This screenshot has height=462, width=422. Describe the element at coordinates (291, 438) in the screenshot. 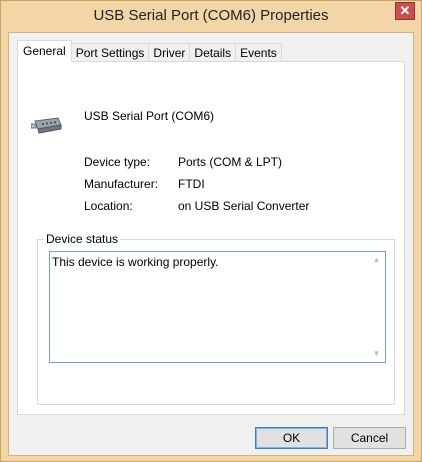

I see `ok-button: OK` at that location.